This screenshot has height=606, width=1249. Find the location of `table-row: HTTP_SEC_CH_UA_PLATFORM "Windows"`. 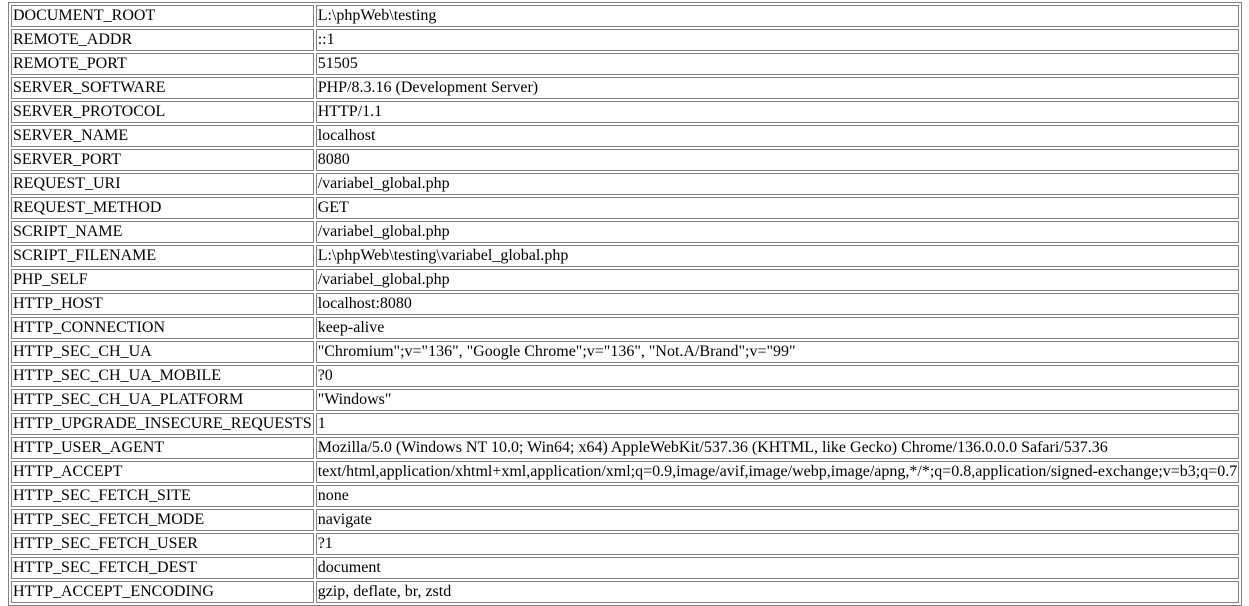

table-row: HTTP_SEC_CH_UA_PLATFORM "Windows" is located at coordinates (625, 400).